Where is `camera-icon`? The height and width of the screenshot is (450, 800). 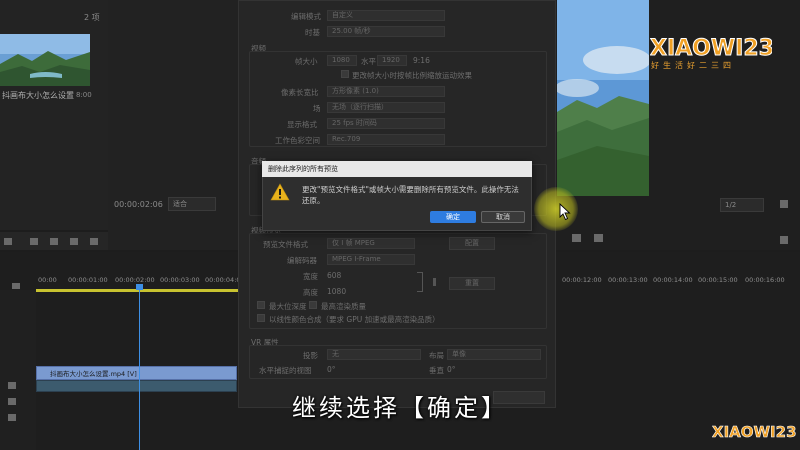 camera-icon is located at coordinates (576, 238).